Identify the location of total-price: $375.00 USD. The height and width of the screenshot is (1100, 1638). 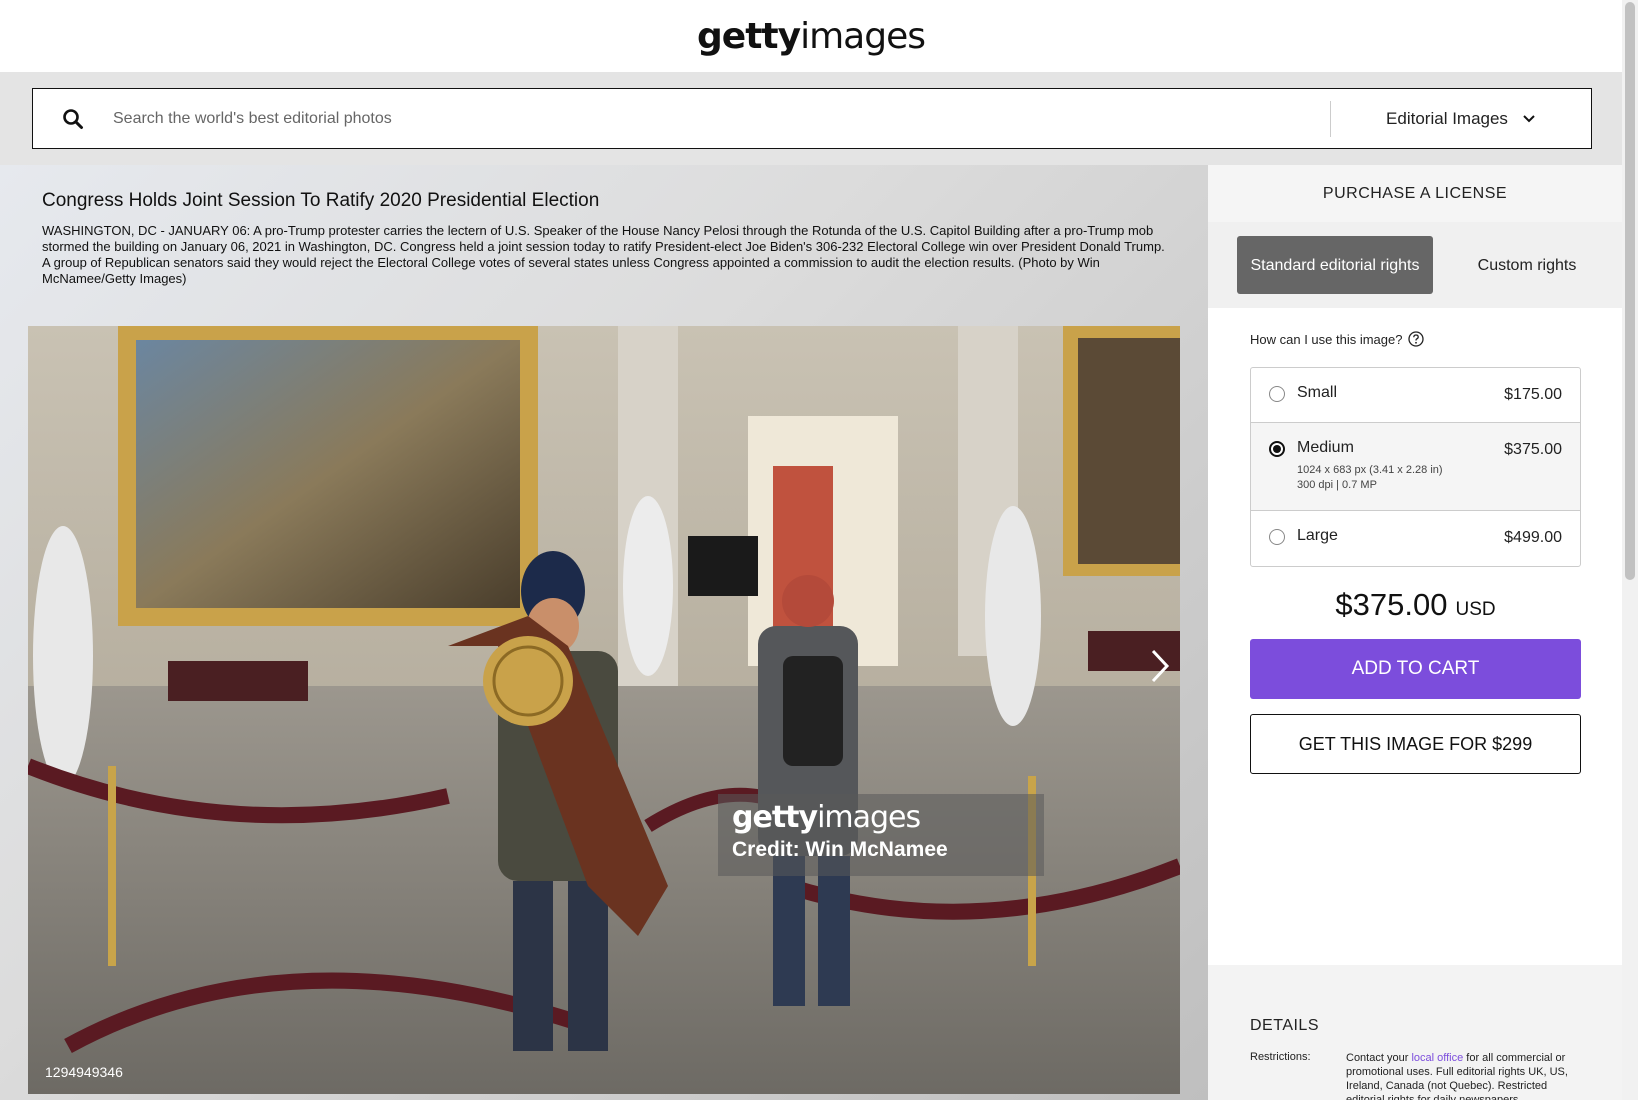
(1415, 605).